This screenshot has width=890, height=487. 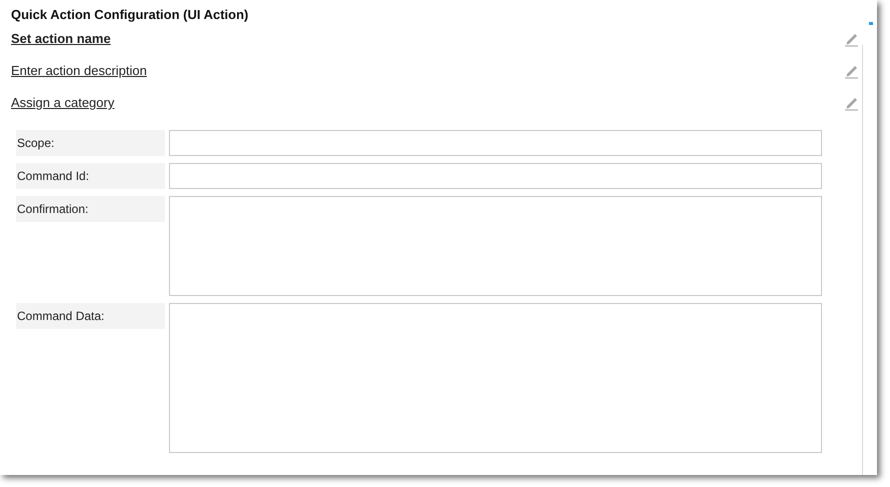 I want to click on field-label: Command Data:, so click(x=90, y=316).